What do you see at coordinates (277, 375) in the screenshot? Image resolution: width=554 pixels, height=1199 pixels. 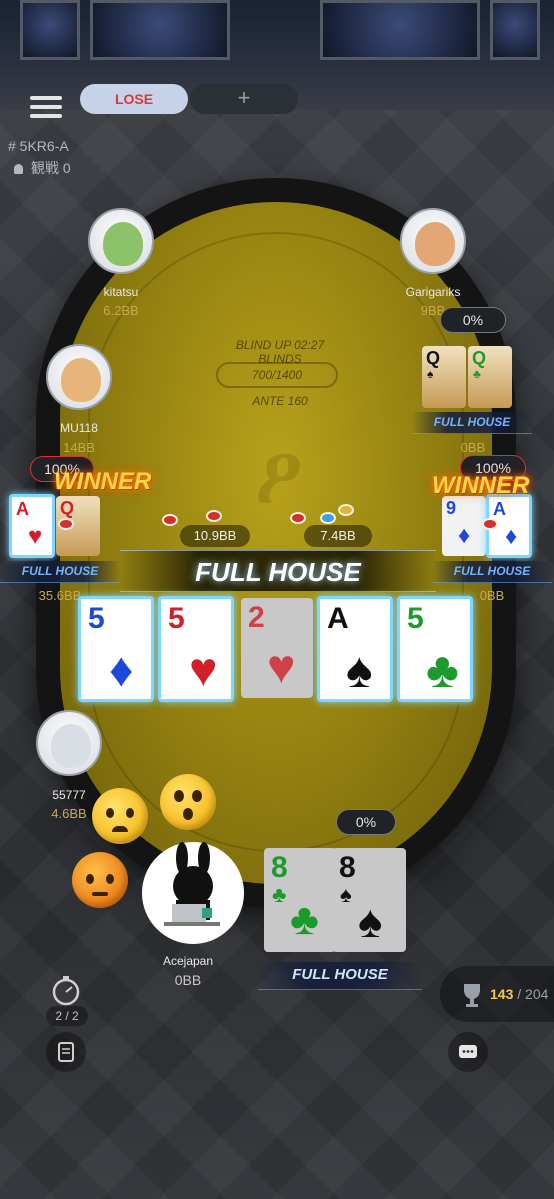 I see `blinds-value: 700/1400` at bounding box center [277, 375].